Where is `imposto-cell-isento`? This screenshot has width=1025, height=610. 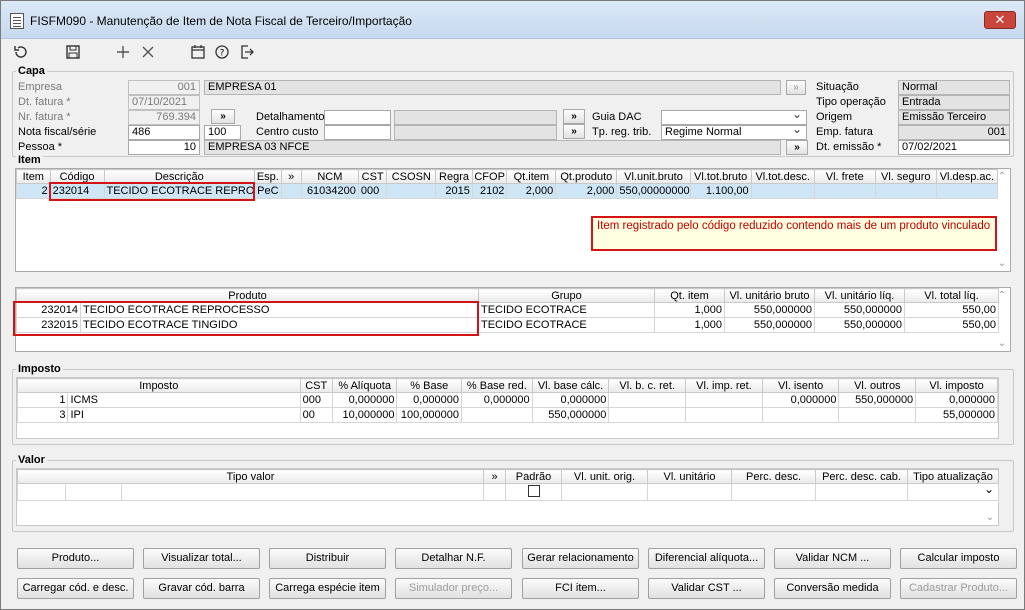 imposto-cell-isento is located at coordinates (800, 415).